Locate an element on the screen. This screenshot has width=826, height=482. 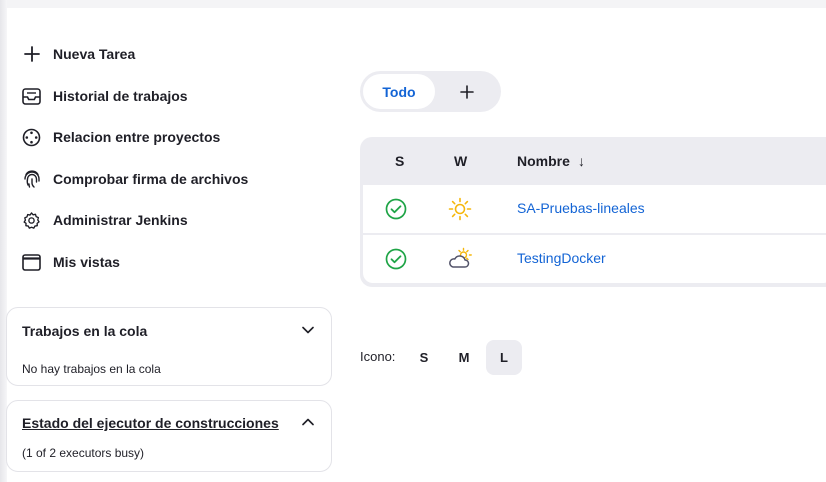
sidebar-item-fingerprint: Comprobar firma de archivos is located at coordinates (135, 179).